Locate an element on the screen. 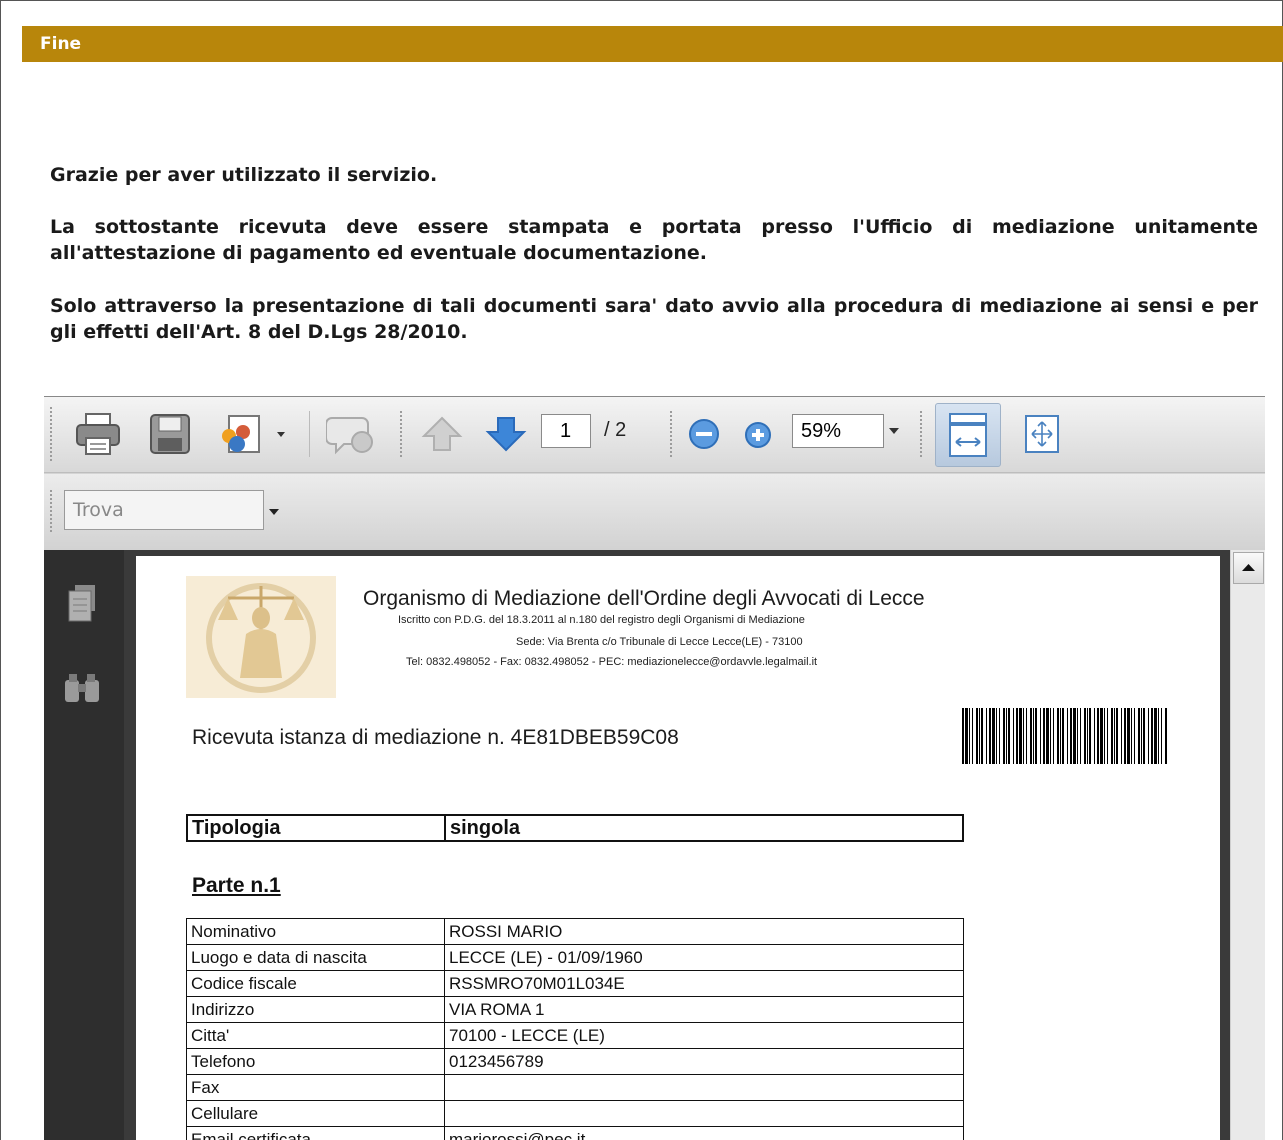  table-row: Nominativo ROSSI MARIO is located at coordinates (575, 931).